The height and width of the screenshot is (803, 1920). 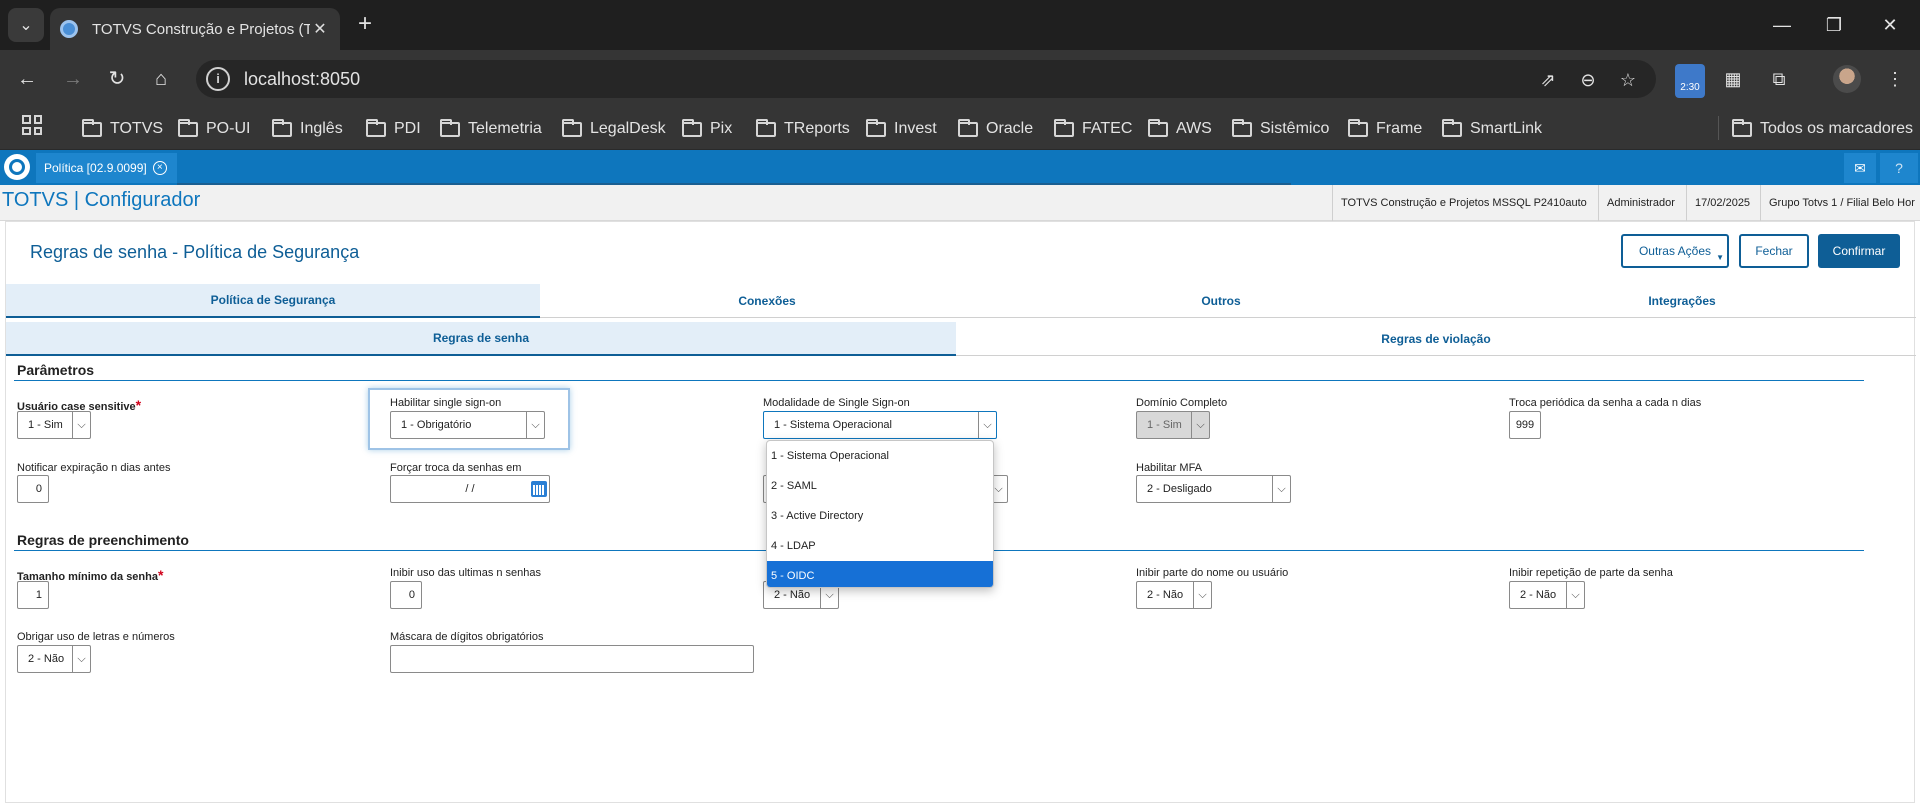 What do you see at coordinates (27, 79) in the screenshot?
I see `back-arrow-icon: ←` at bounding box center [27, 79].